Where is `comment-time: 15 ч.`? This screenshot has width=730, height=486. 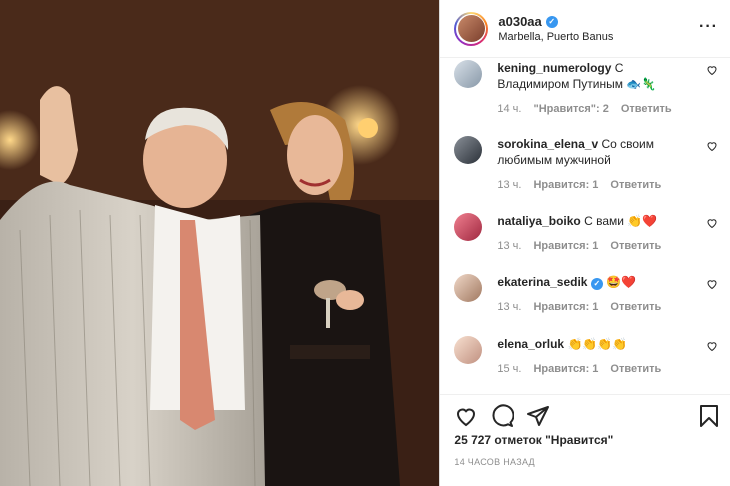 comment-time: 15 ч. is located at coordinates (509, 369).